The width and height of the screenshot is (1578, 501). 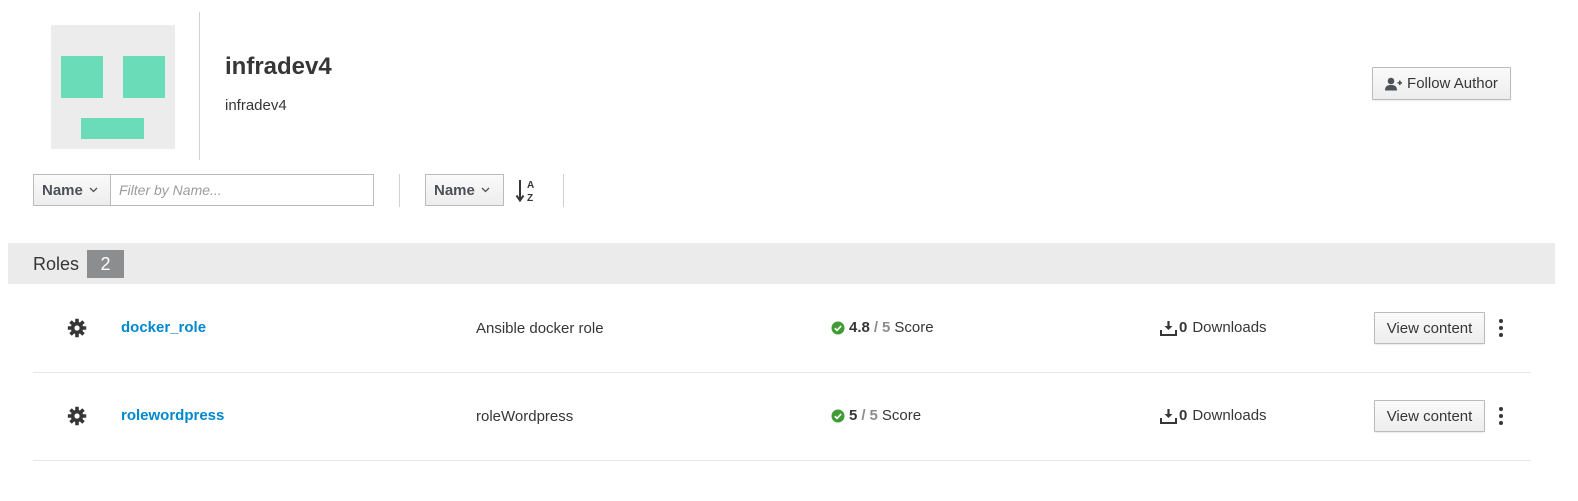 What do you see at coordinates (530, 198) in the screenshot?
I see `svg-text: Z` at bounding box center [530, 198].